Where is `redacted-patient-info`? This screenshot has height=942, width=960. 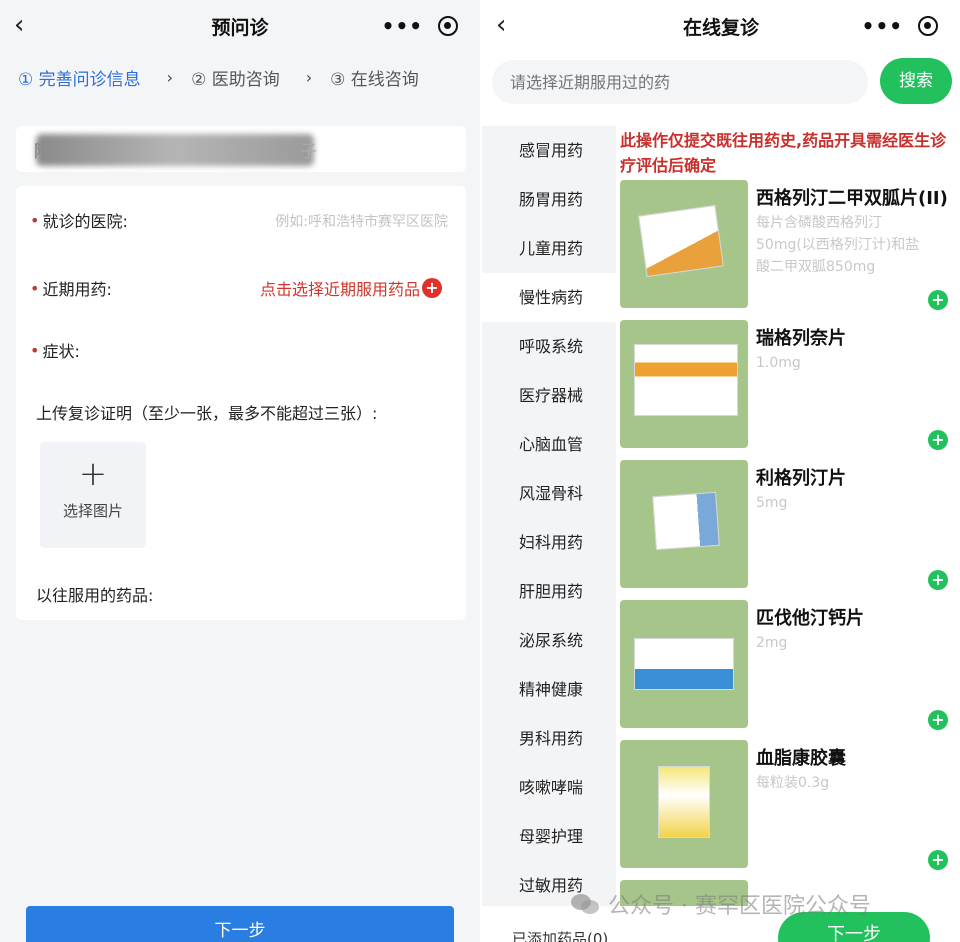 redacted-patient-info is located at coordinates (175, 150).